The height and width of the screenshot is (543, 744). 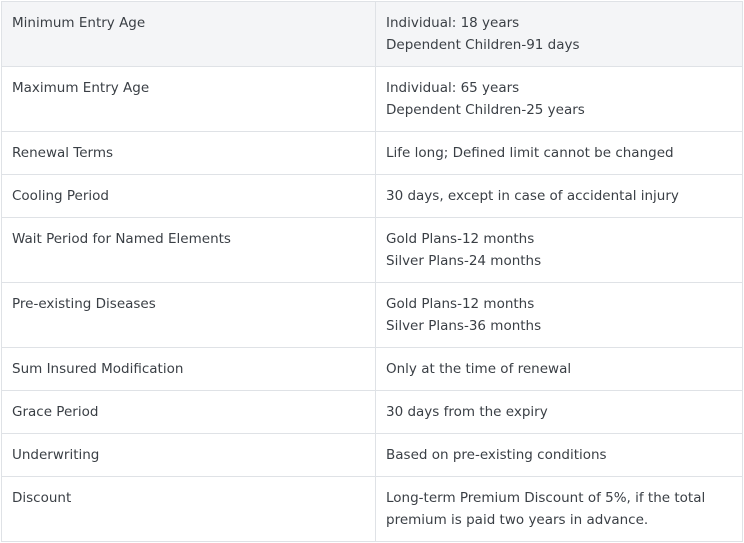 What do you see at coordinates (188, 196) in the screenshot?
I see `row-label: Cooling Period` at bounding box center [188, 196].